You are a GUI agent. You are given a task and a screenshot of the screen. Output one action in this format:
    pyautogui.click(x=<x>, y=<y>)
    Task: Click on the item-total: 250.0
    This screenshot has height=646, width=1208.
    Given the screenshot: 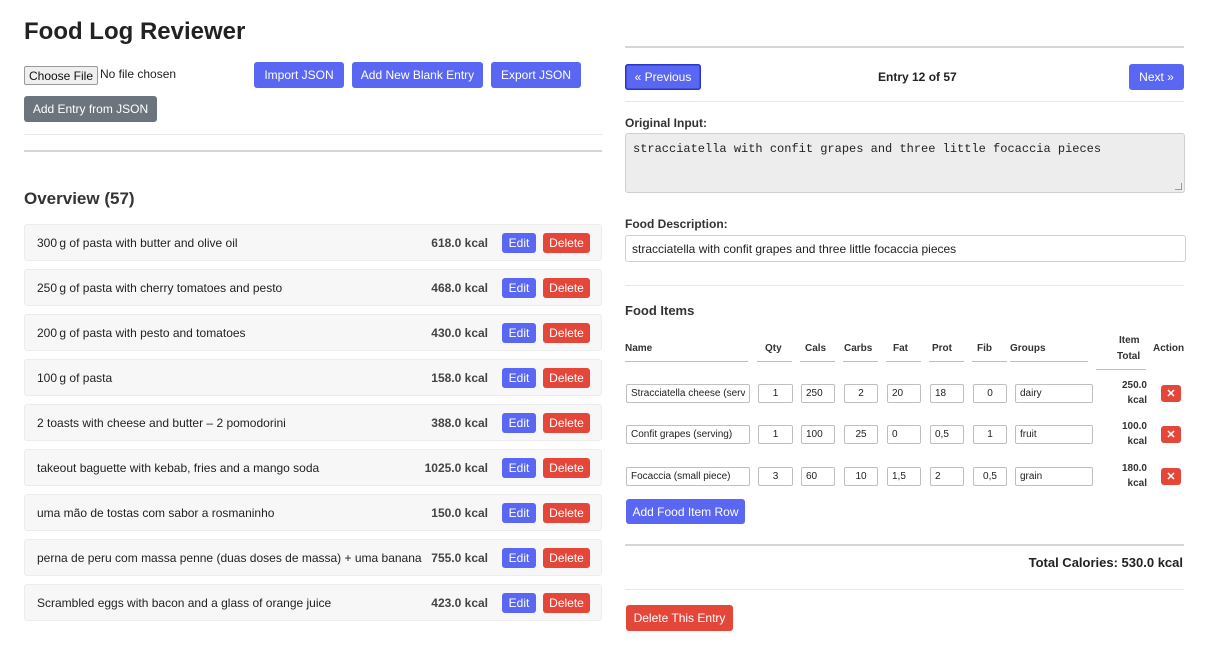 What is the action you would take?
    pyautogui.click(x=1134, y=385)
    